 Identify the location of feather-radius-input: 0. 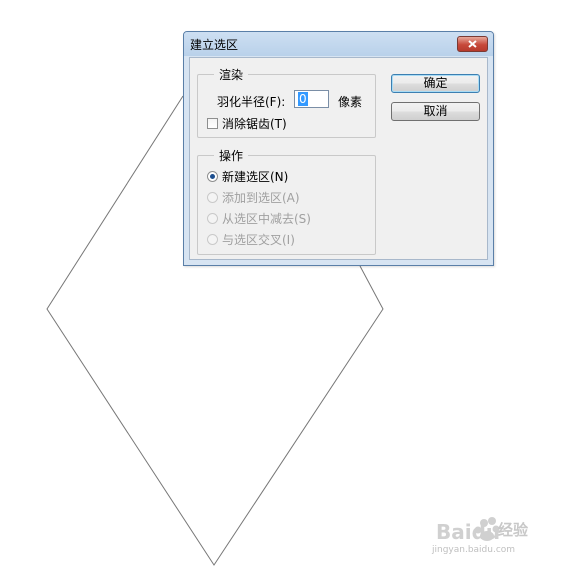
(311, 99).